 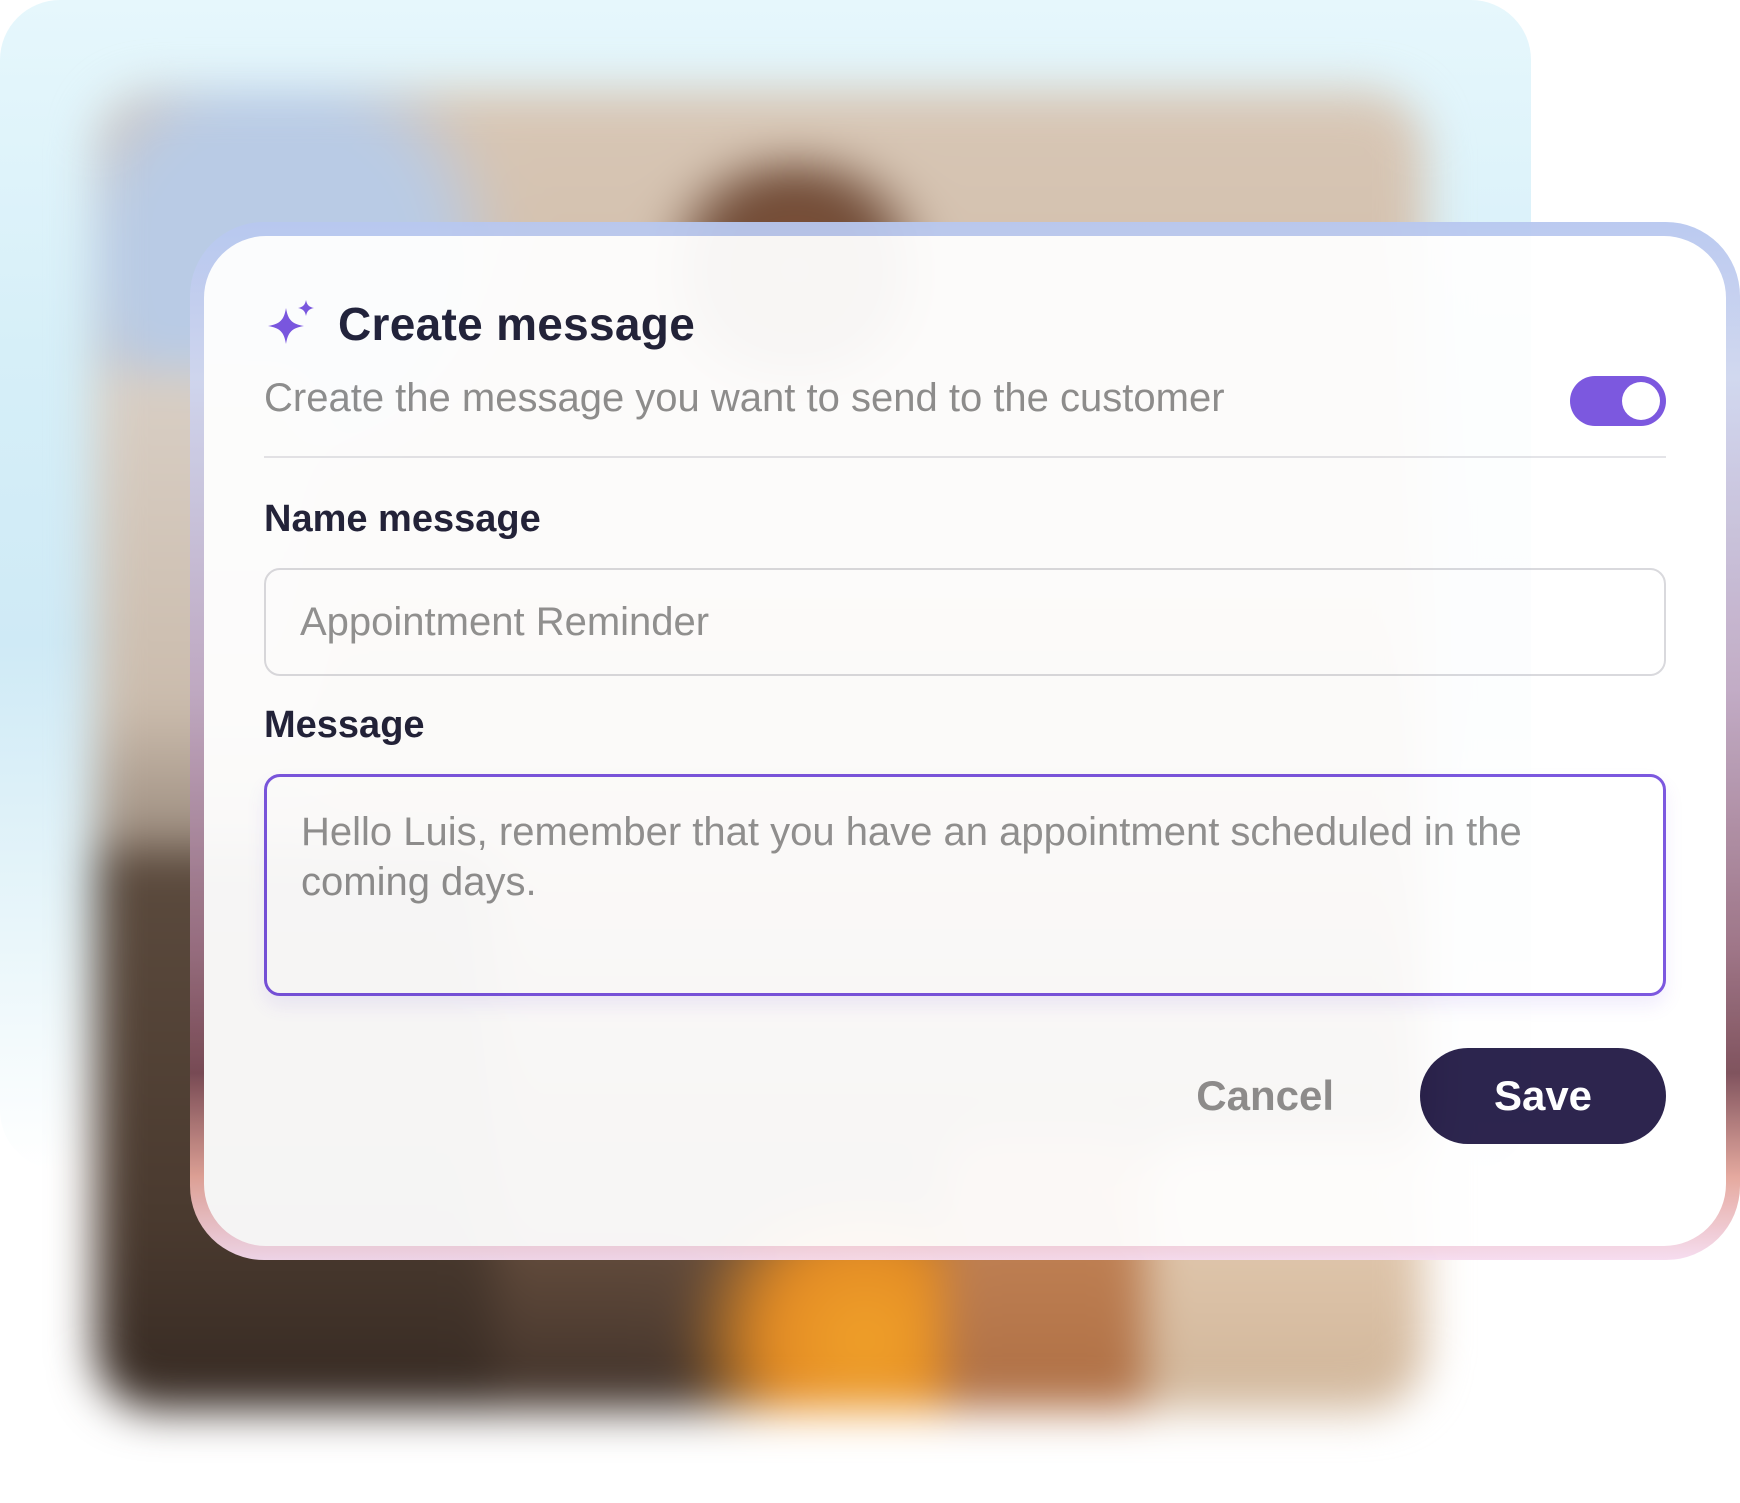 What do you see at coordinates (402, 519) in the screenshot?
I see `name-message-label: Name message` at bounding box center [402, 519].